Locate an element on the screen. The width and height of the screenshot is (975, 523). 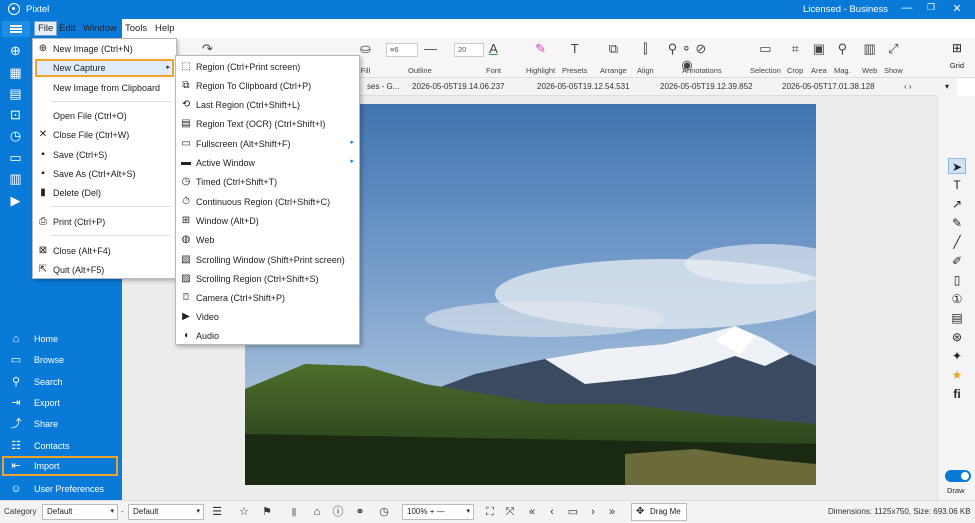
text-tool-icon: T is located at coordinates (957, 185).